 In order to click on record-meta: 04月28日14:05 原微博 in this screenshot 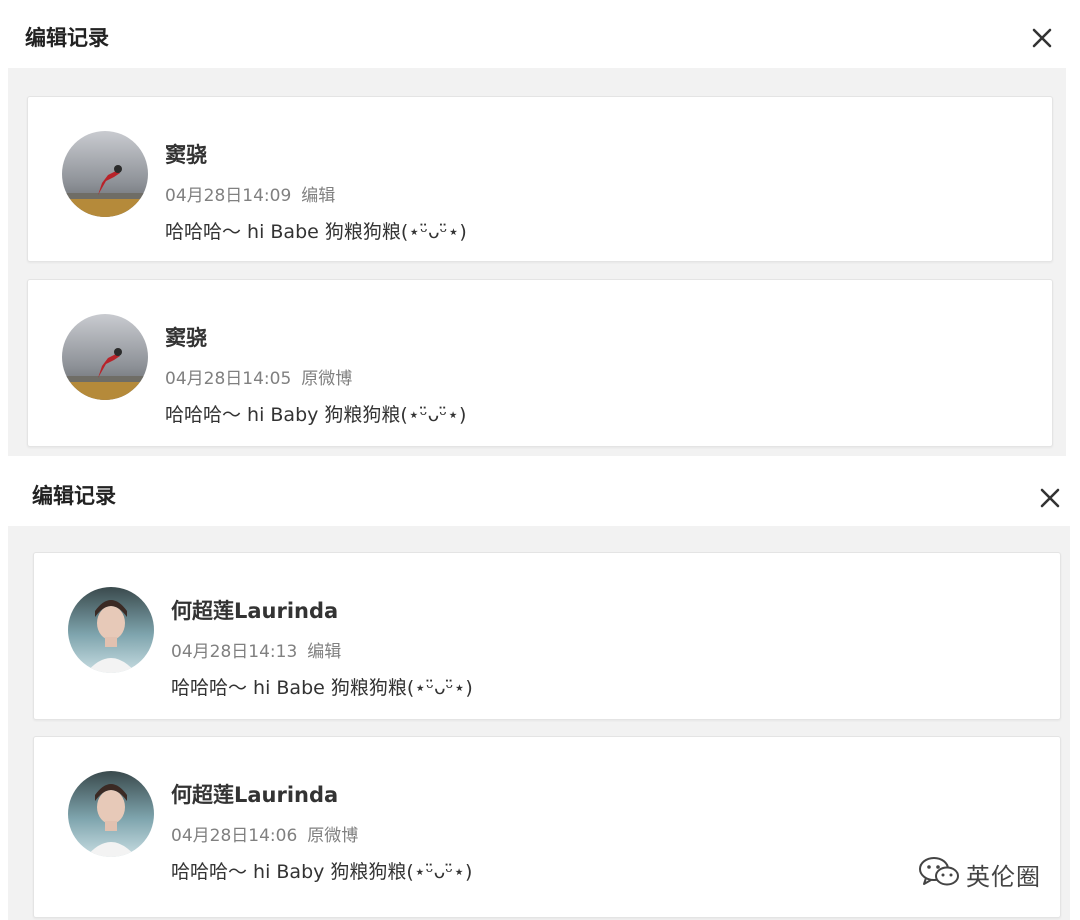, I will do `click(258, 376)`.